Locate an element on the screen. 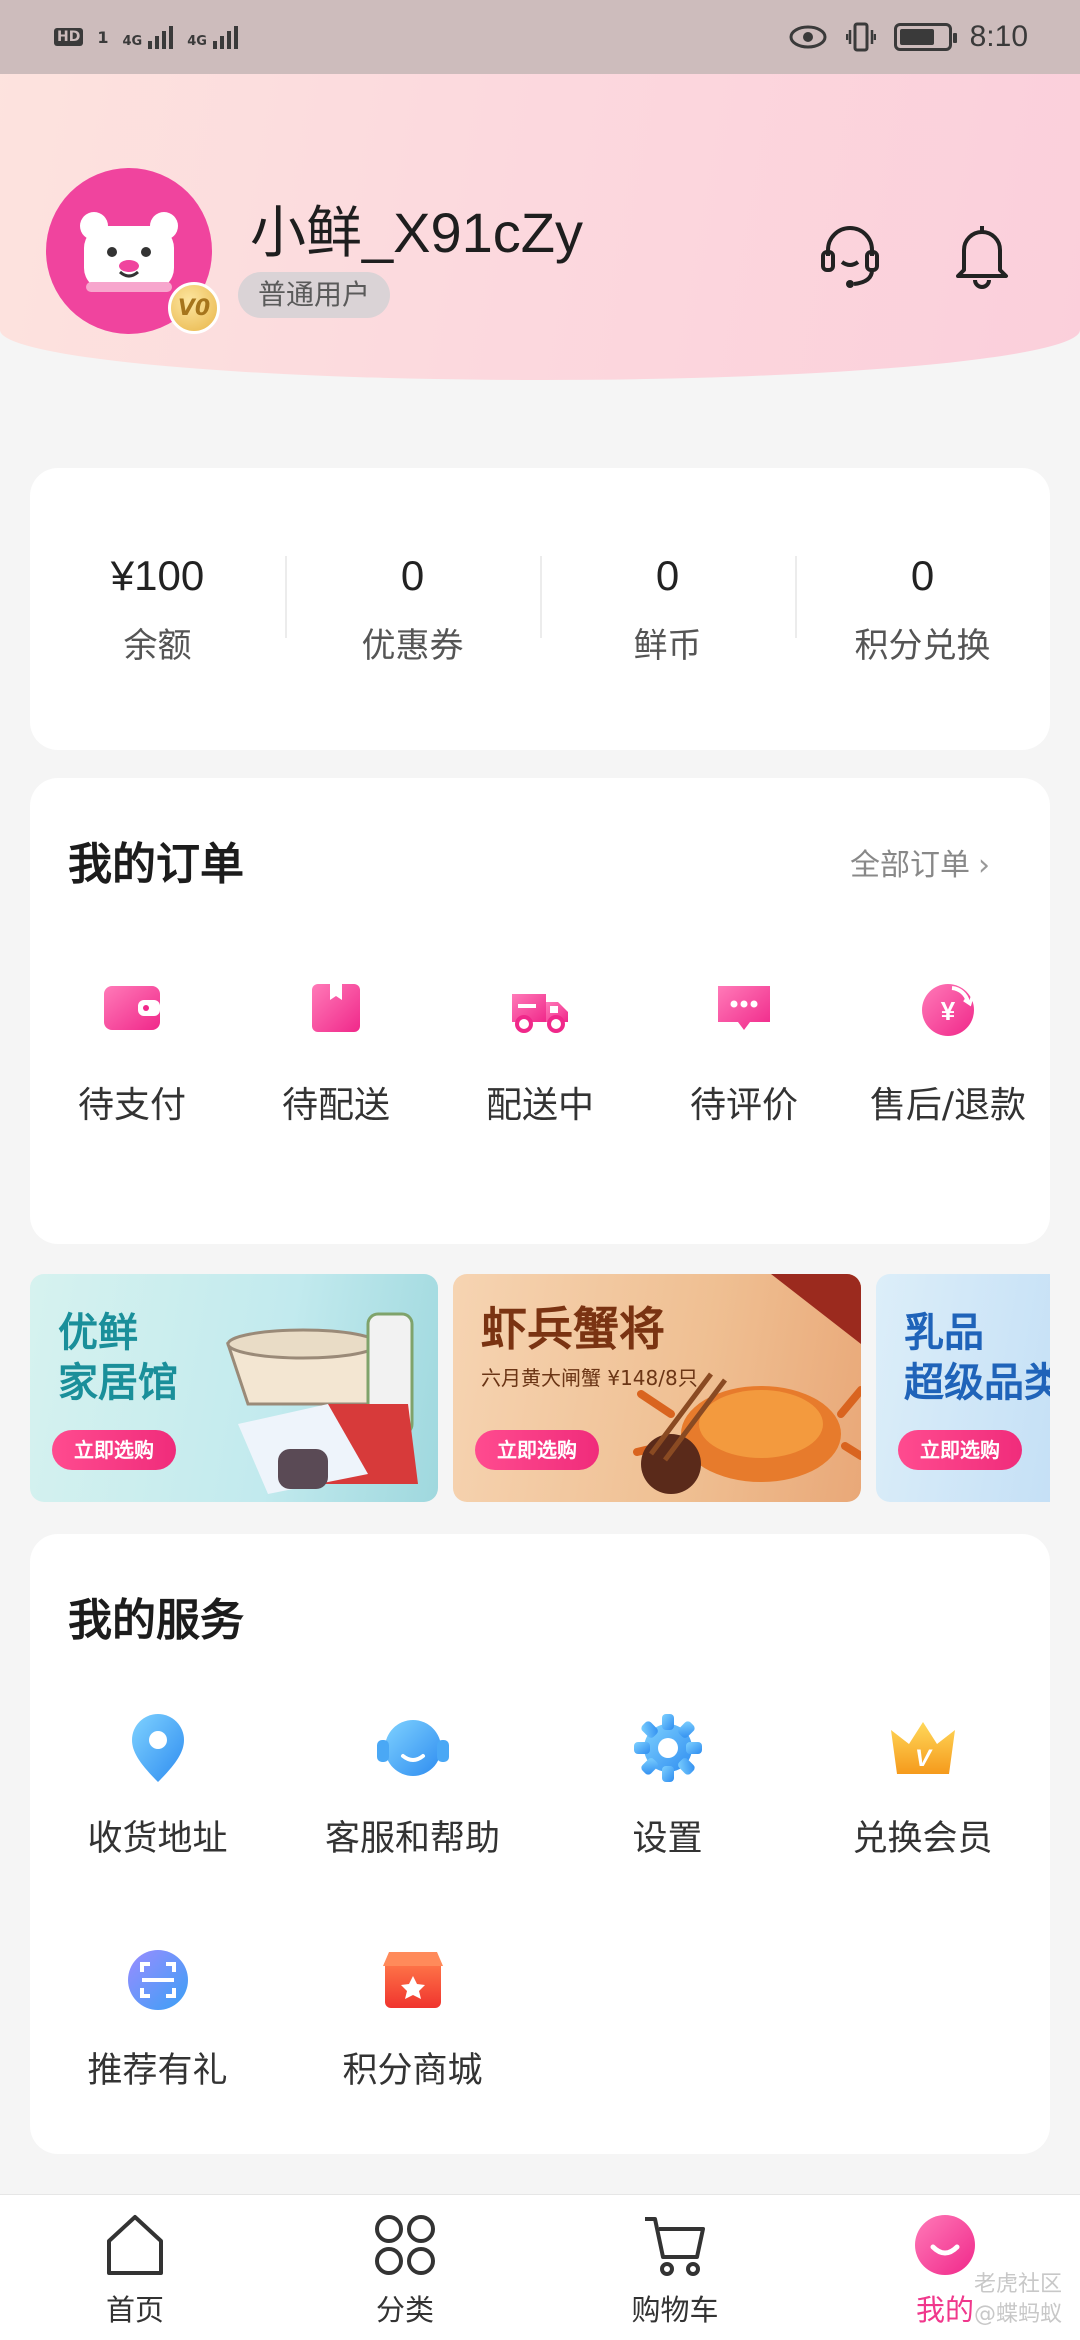 The width and height of the screenshot is (1080, 2340). banner-crab: 虾兵蟹将 六月黄大闸蟹 ¥148/8只 立即选购 is located at coordinates (657, 1388).